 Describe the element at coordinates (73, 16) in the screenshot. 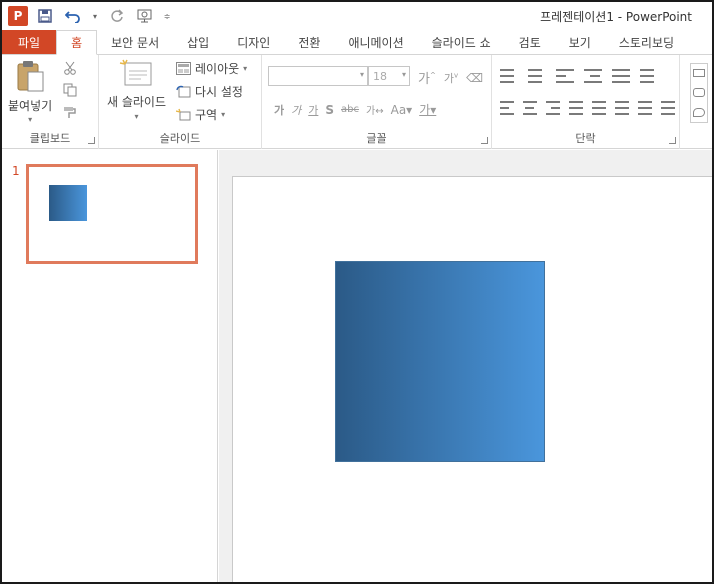

I see `undo-icon` at that location.